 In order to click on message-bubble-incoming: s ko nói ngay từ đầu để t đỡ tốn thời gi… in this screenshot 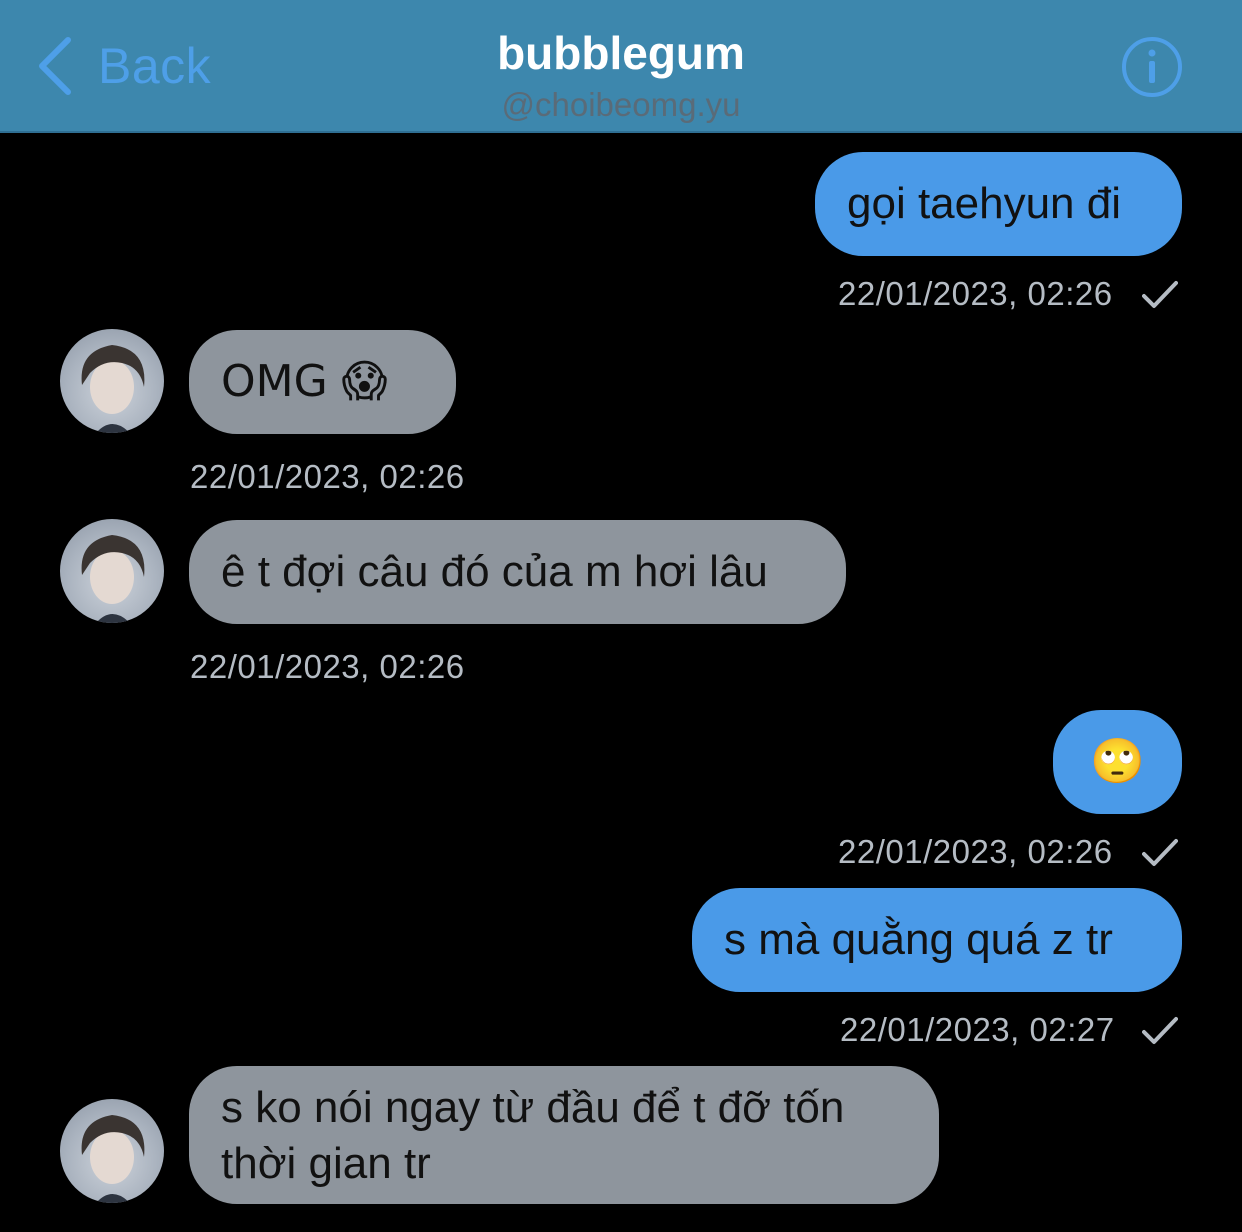, I will do `click(564, 1135)`.